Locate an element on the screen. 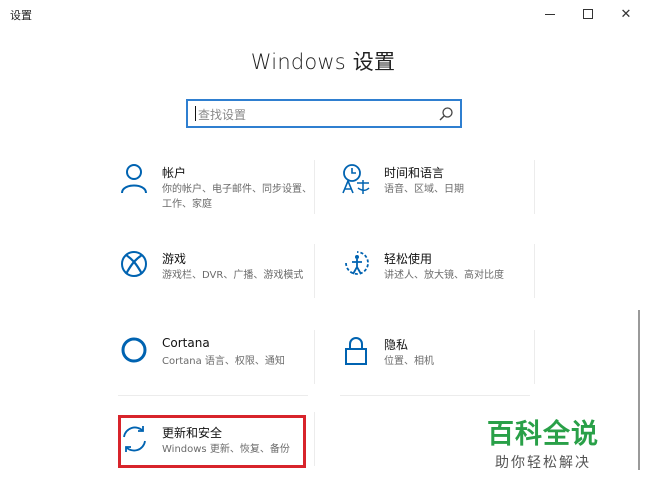 The image size is (646, 500). tile-title: 轻松使用 is located at coordinates (408, 259).